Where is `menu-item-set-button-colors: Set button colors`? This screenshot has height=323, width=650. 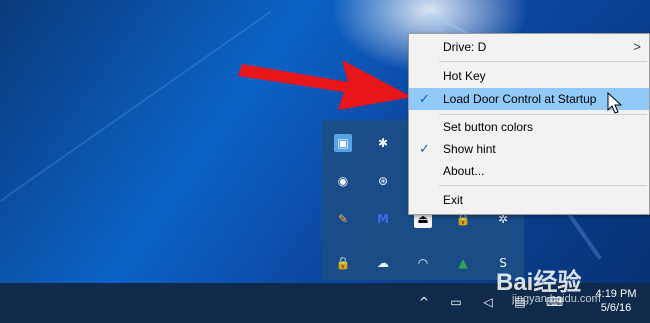 menu-item-set-button-colors: Set button colors is located at coordinates (529, 127).